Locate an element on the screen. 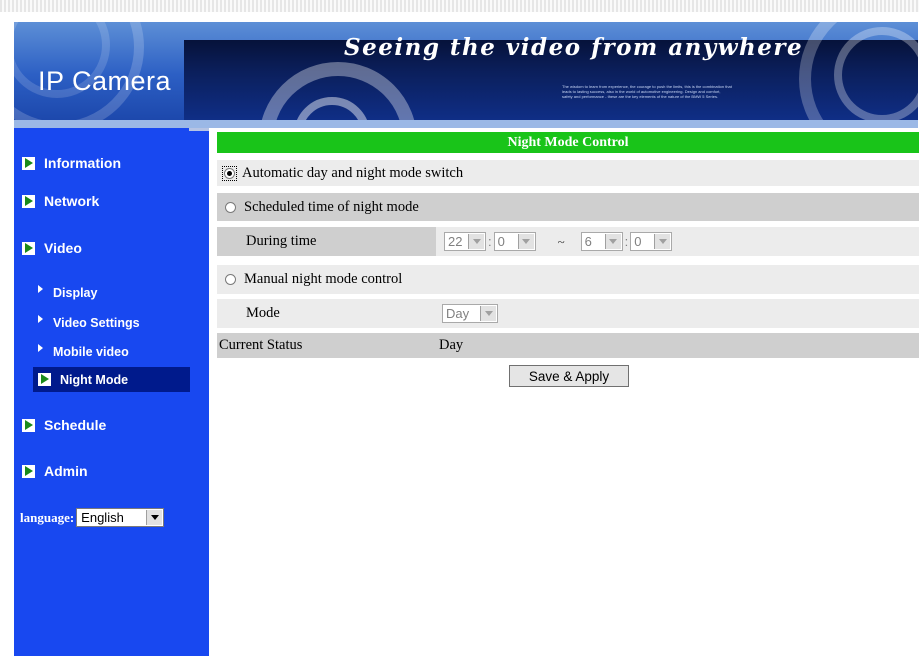 This screenshot has height=668, width=919. sidebar-item-label: Admin is located at coordinates (66, 471).